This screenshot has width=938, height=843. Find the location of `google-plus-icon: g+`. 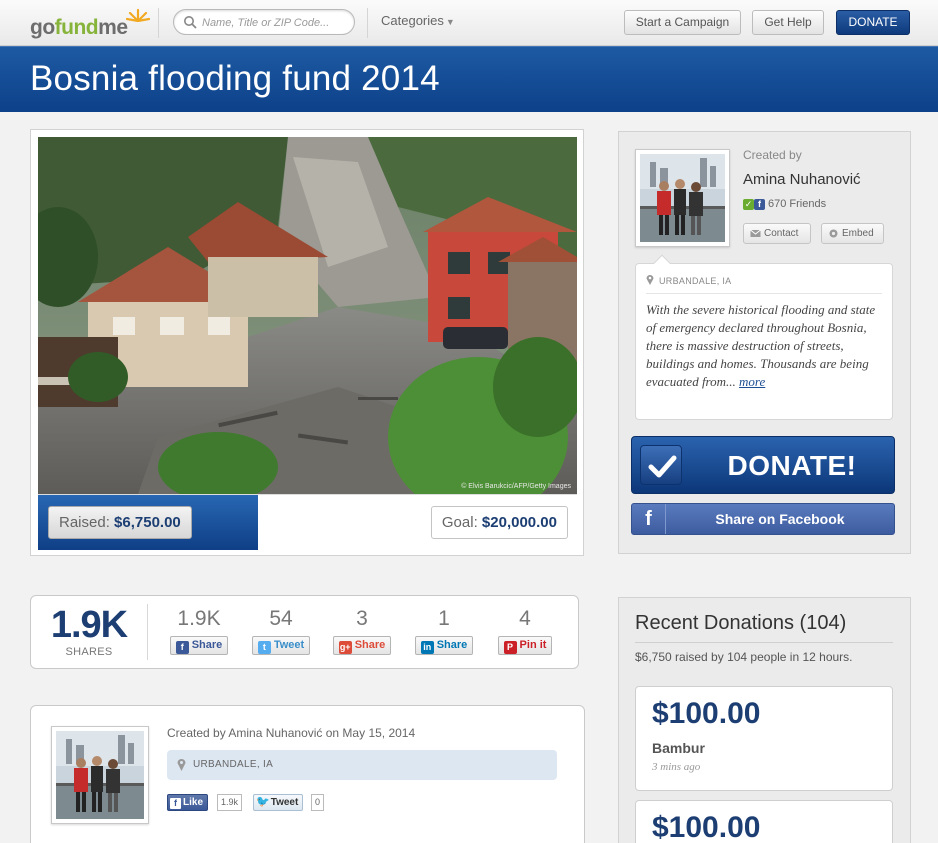

google-plus-icon: g+ is located at coordinates (345, 647).